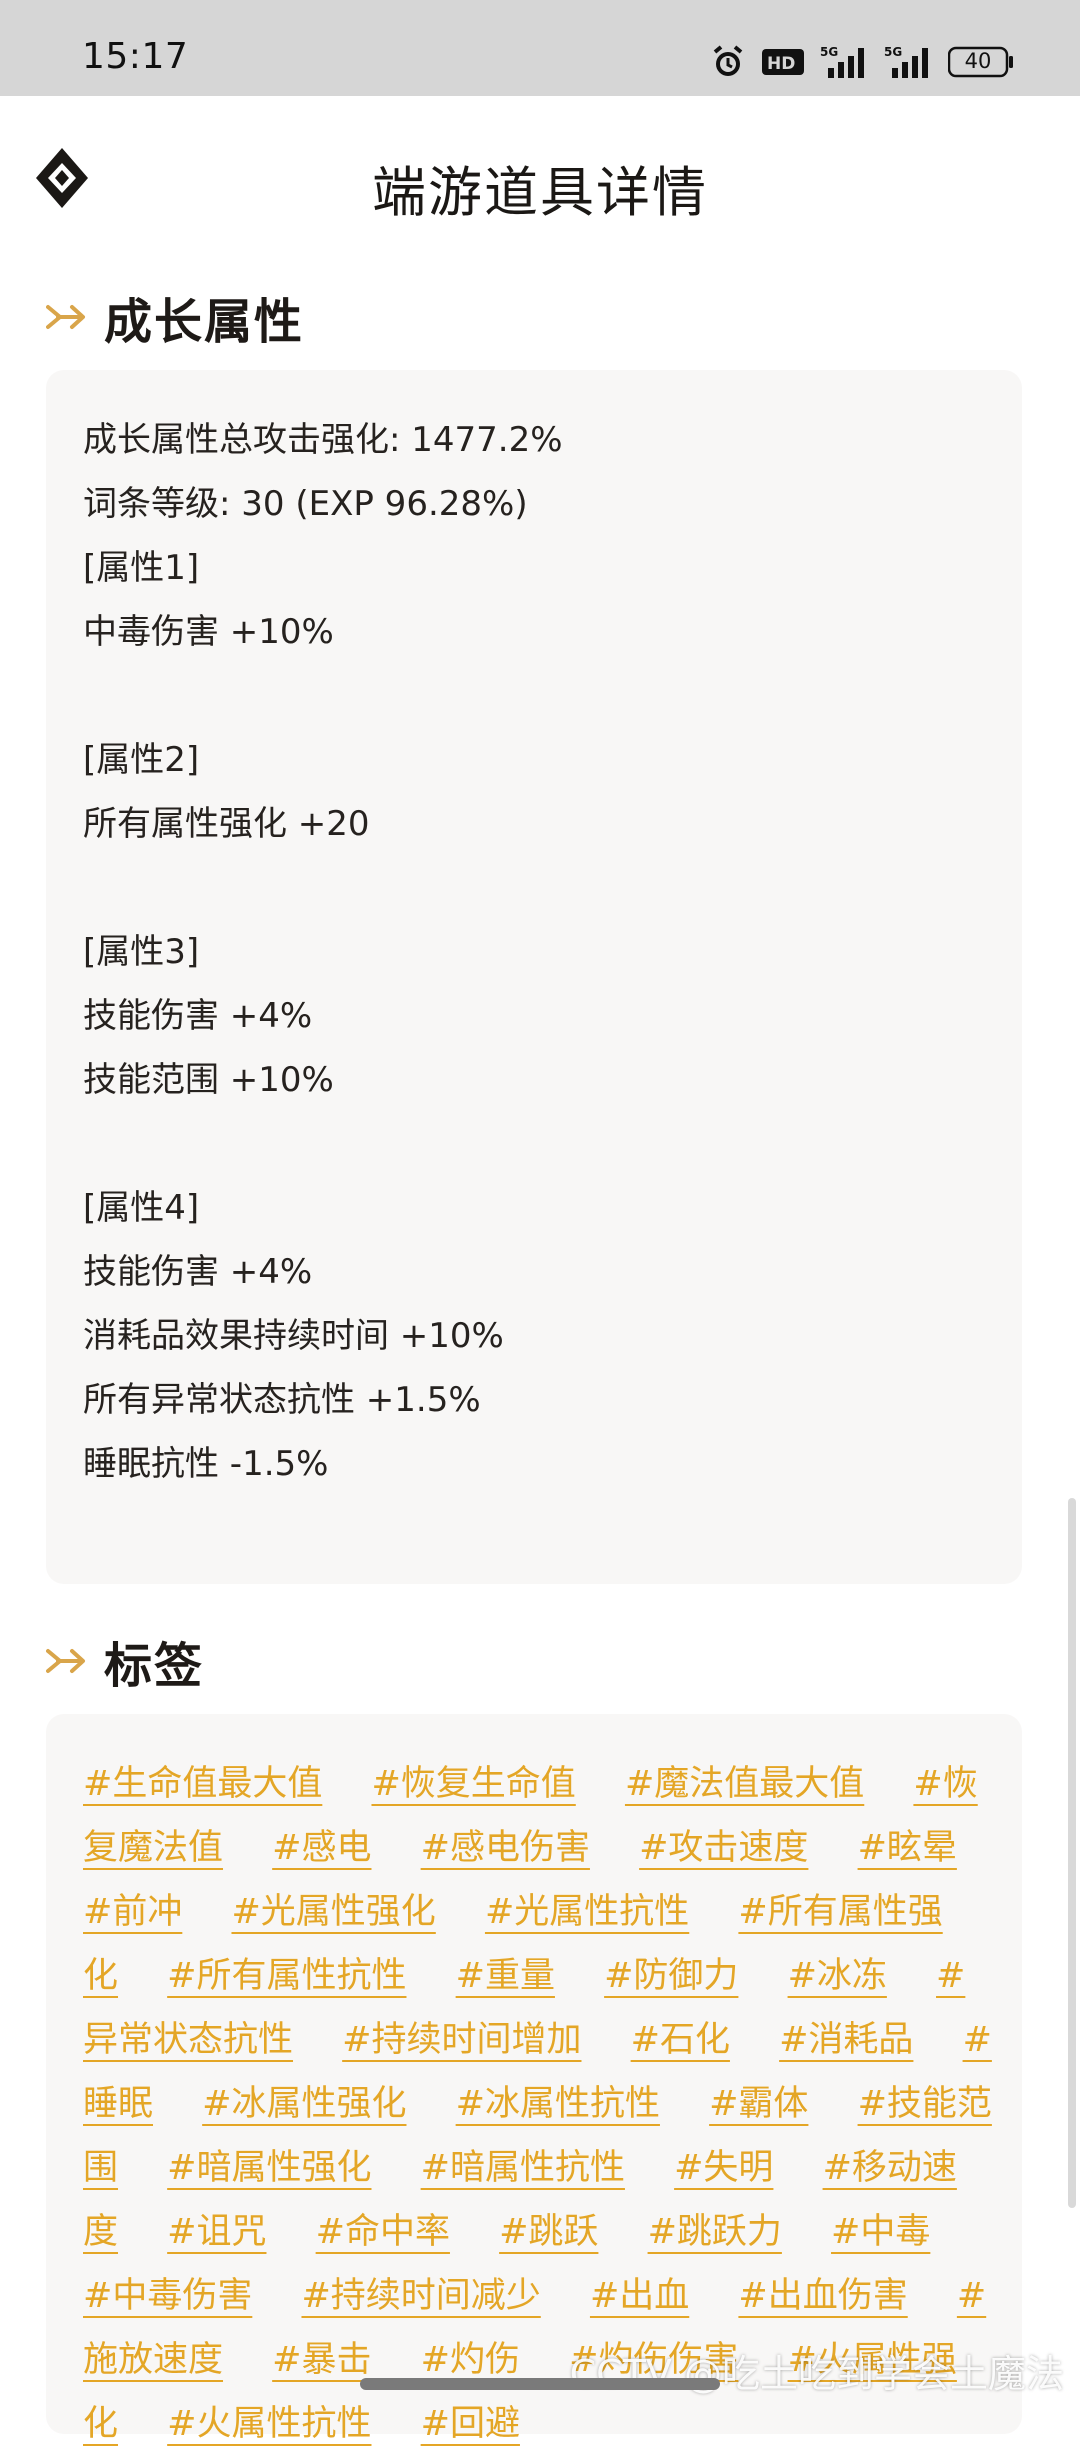 This screenshot has height=2456, width=1080. Describe the element at coordinates (822, 2296) in the screenshot. I see `tag-link: #出血伤害` at that location.